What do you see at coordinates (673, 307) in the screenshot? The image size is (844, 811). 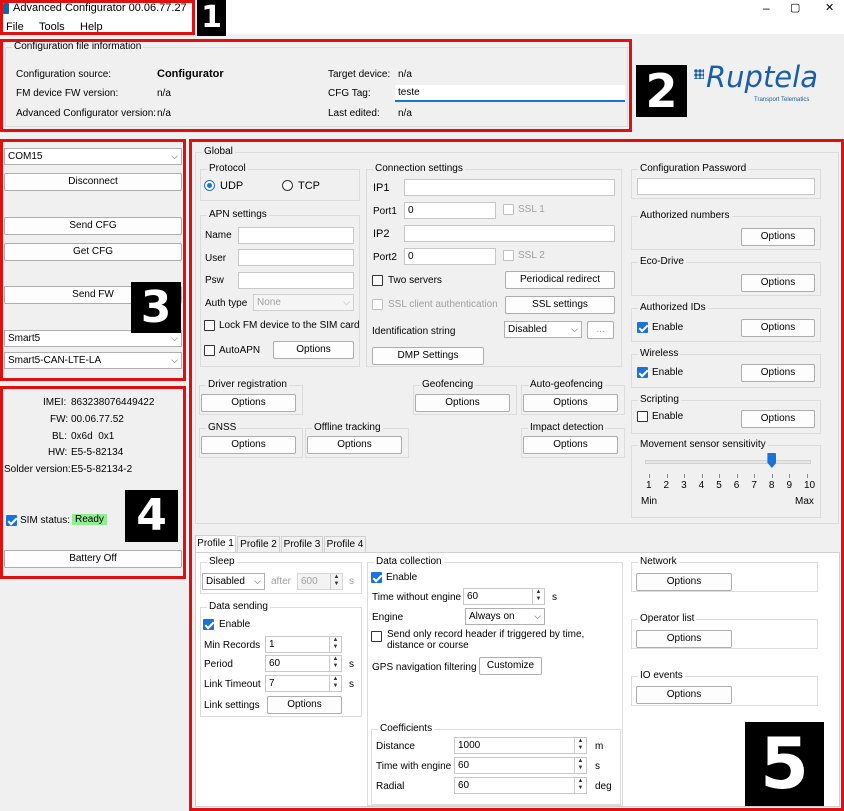 I see `auth-ids-label: Authorized IDs` at bounding box center [673, 307].